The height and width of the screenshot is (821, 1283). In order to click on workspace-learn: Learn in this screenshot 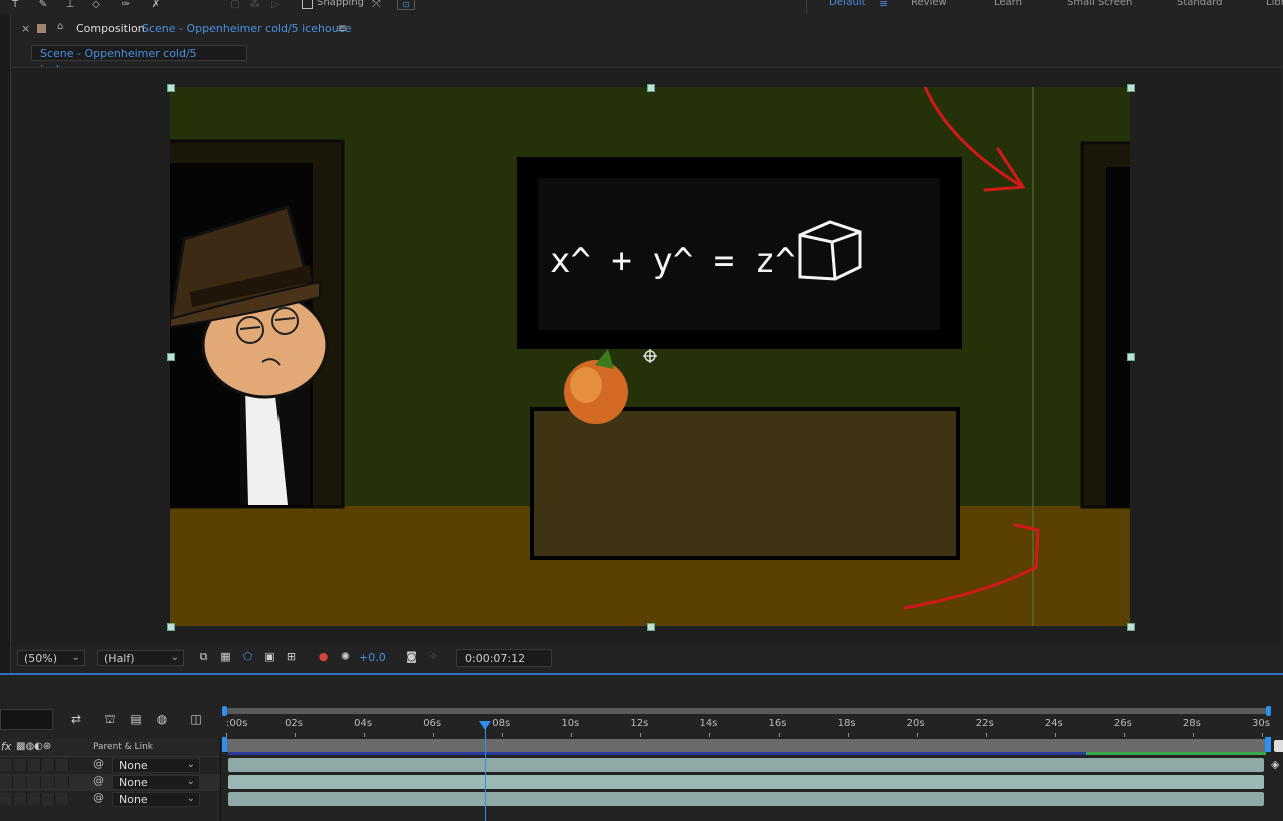, I will do `click(1008, 4)`.